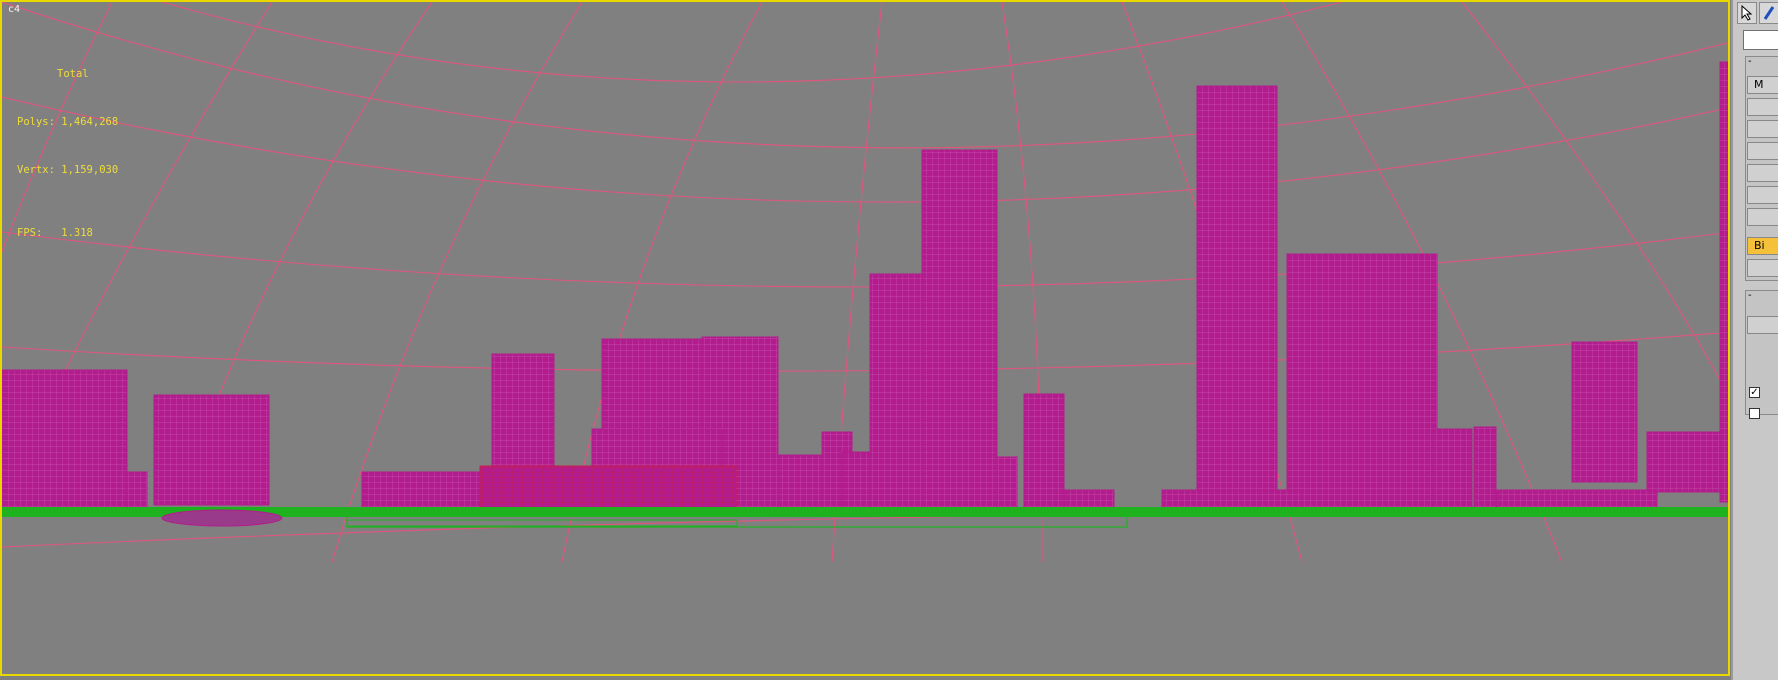  I want to click on polys-value: 1,464,268, so click(90, 122).